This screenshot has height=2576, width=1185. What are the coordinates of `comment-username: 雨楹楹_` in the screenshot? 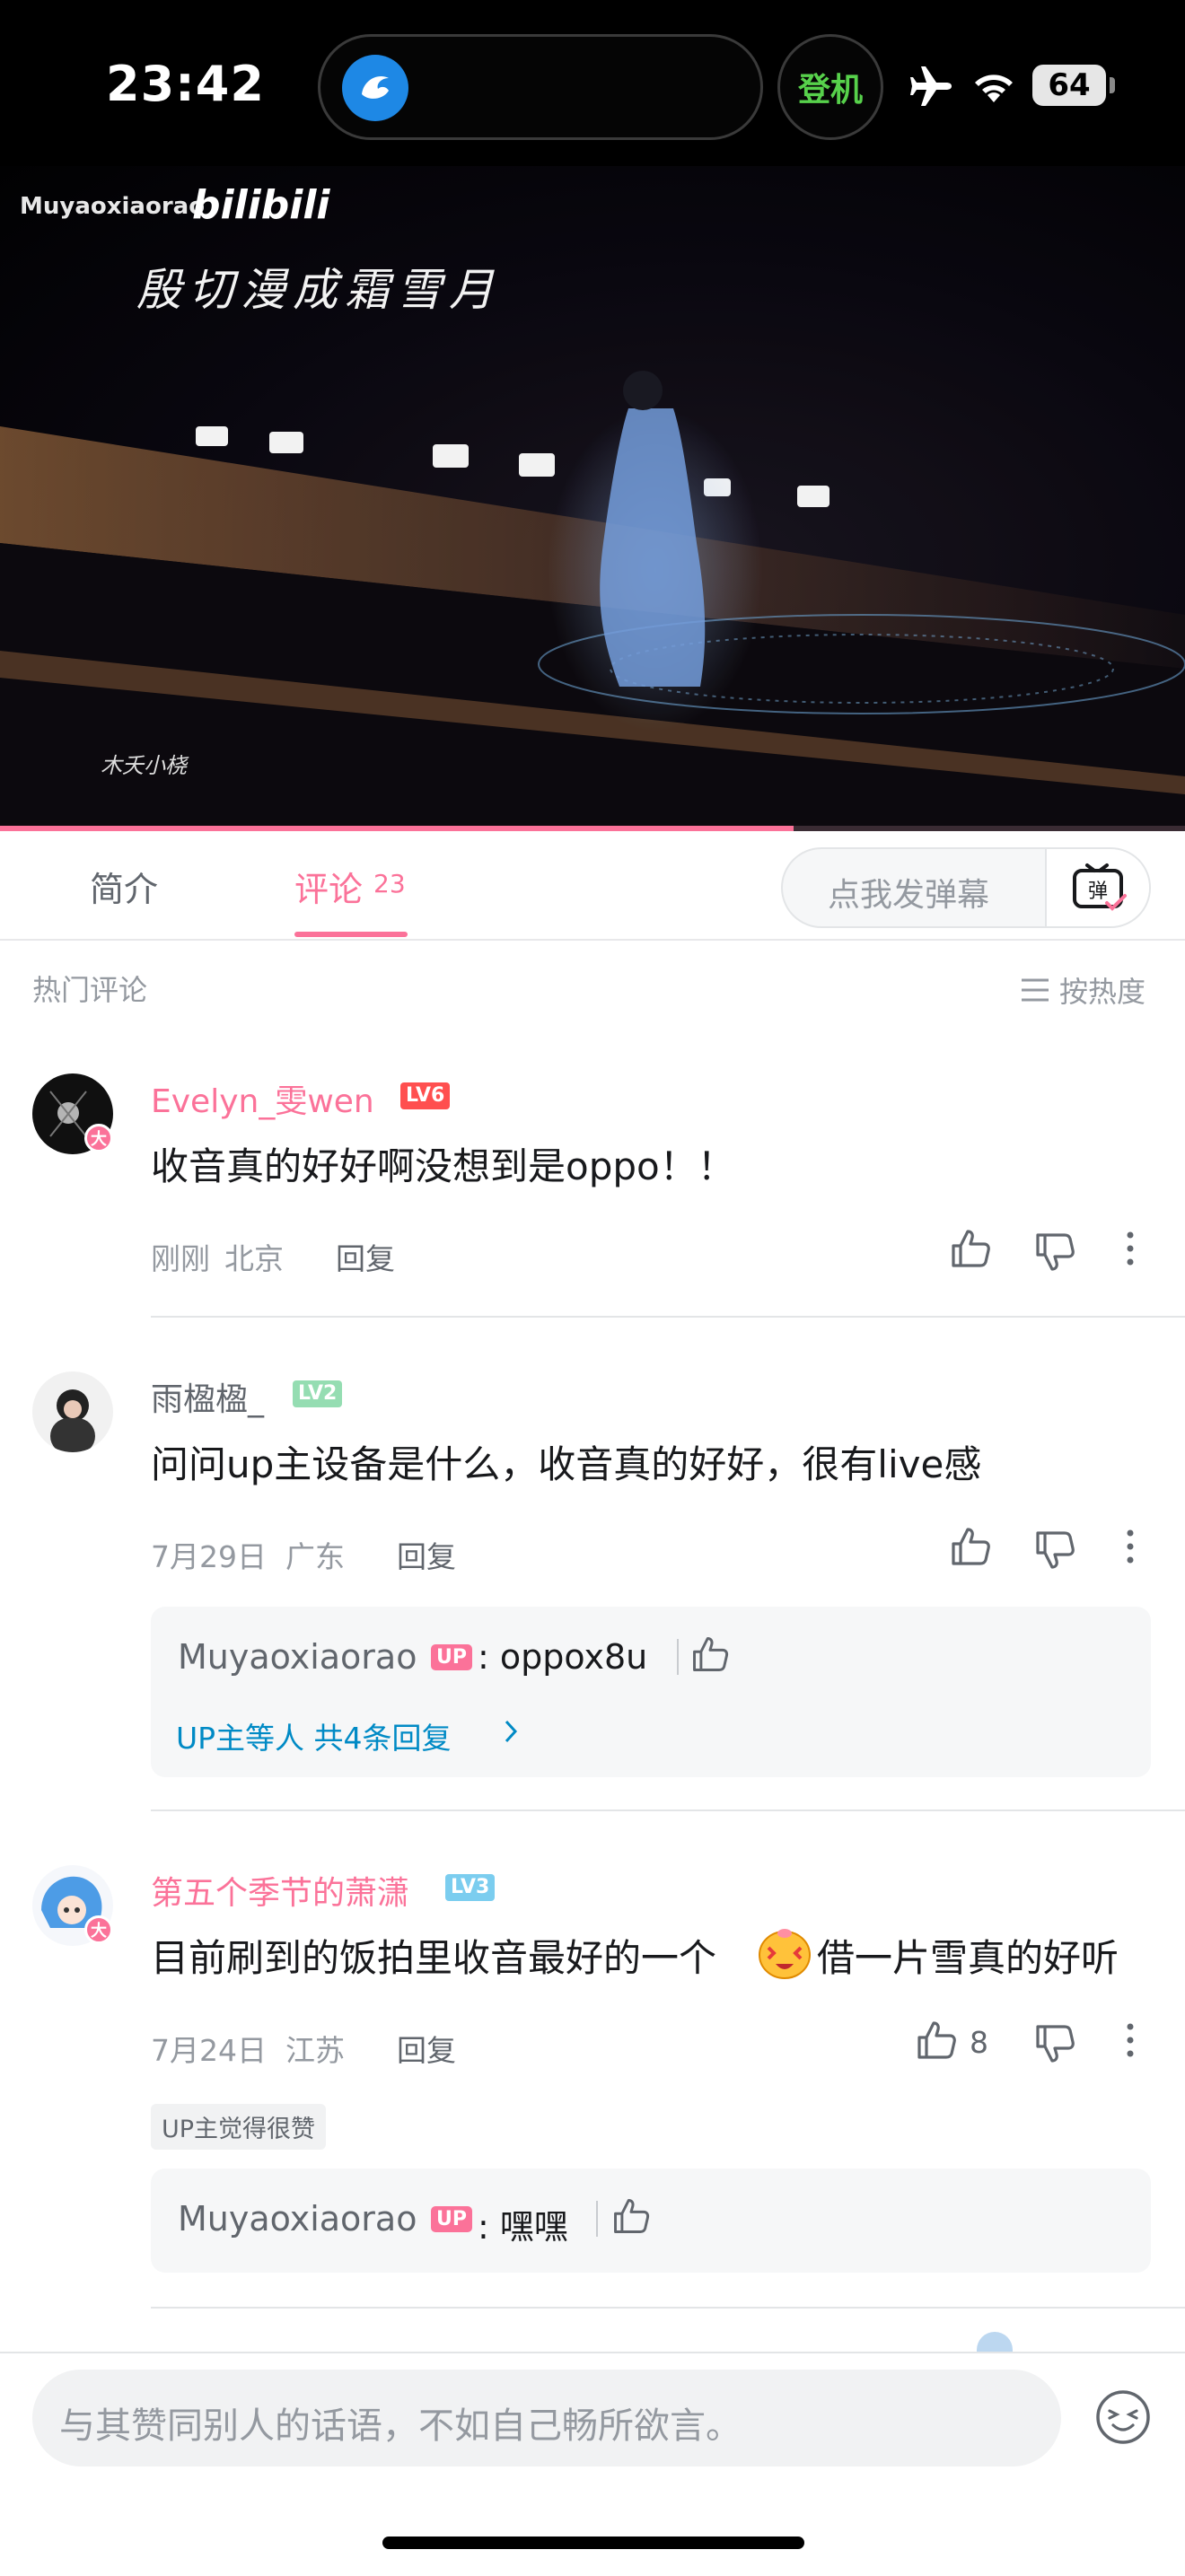 It's located at (207, 1396).